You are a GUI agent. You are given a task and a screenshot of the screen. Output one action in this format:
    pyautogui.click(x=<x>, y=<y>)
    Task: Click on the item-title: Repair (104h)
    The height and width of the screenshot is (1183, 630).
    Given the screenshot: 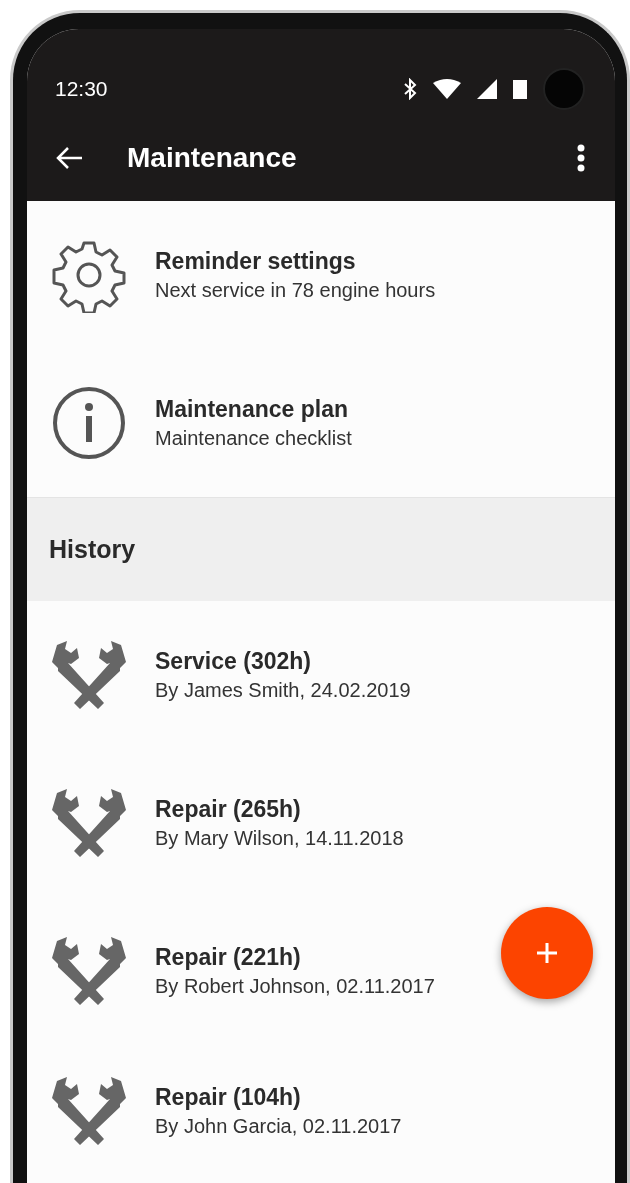 What is the action you would take?
    pyautogui.click(x=228, y=1098)
    